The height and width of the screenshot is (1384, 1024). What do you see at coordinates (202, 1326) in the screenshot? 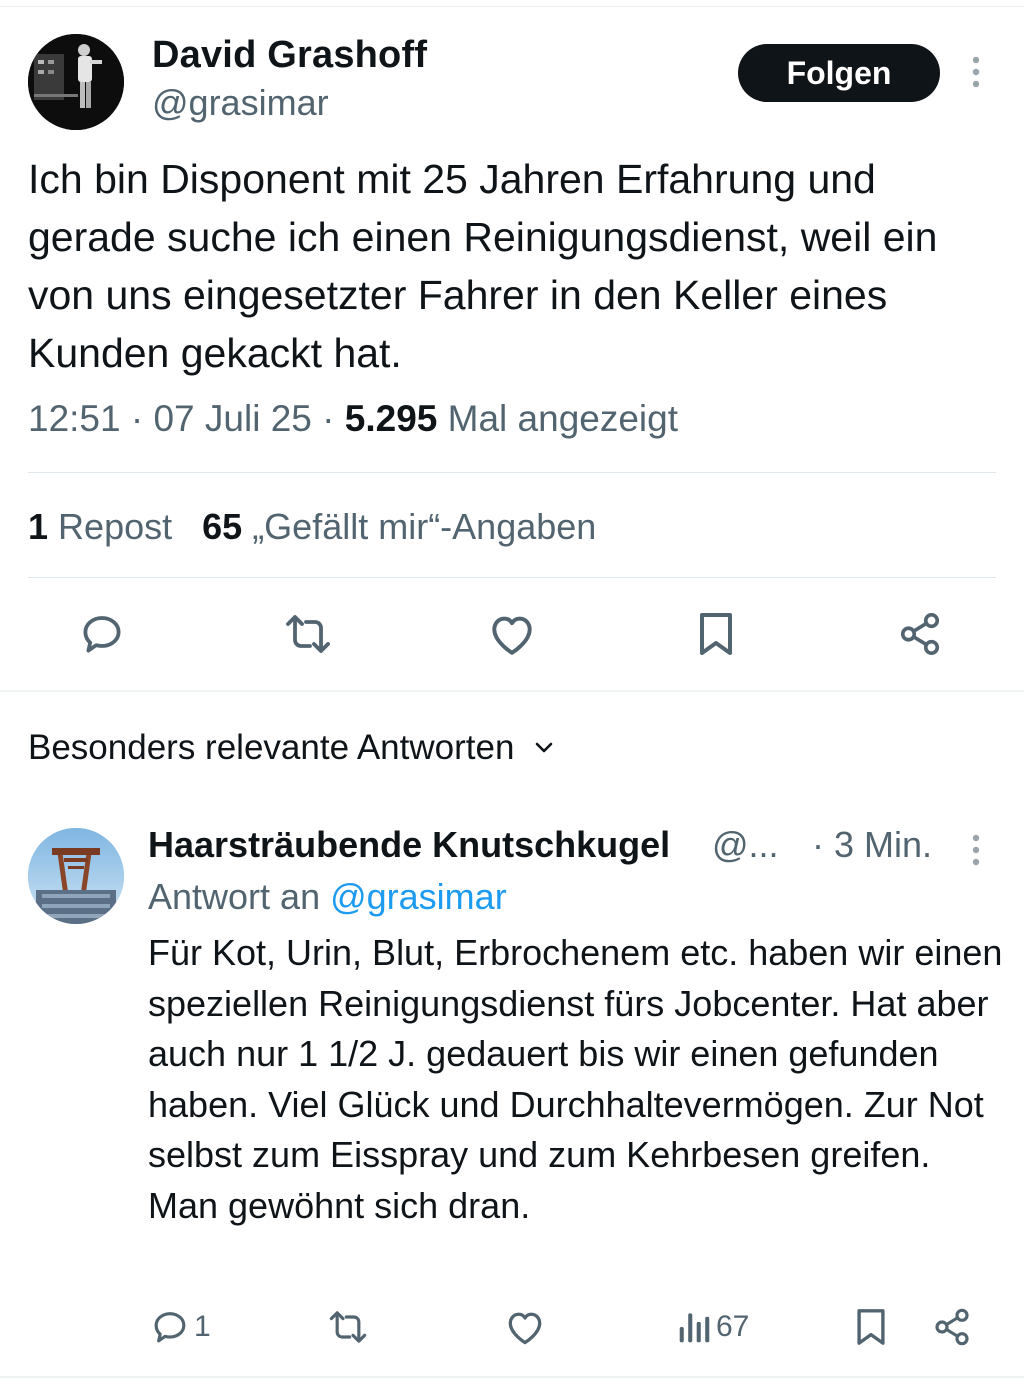
I see `reply-count: 1` at bounding box center [202, 1326].